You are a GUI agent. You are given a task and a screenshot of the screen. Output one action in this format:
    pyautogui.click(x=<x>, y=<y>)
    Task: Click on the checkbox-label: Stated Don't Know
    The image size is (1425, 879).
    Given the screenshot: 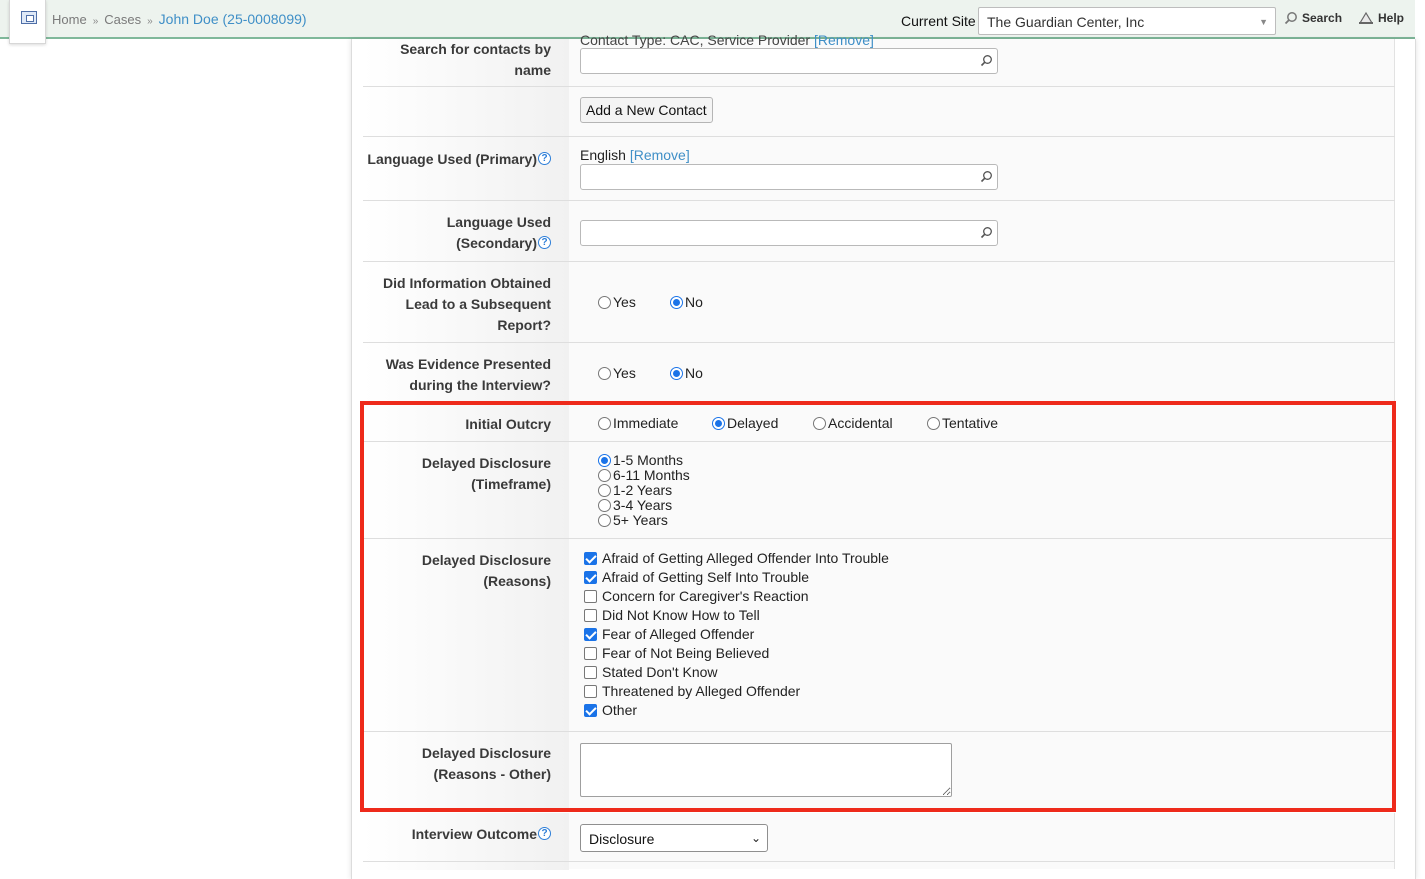 What is the action you would take?
    pyautogui.click(x=660, y=672)
    